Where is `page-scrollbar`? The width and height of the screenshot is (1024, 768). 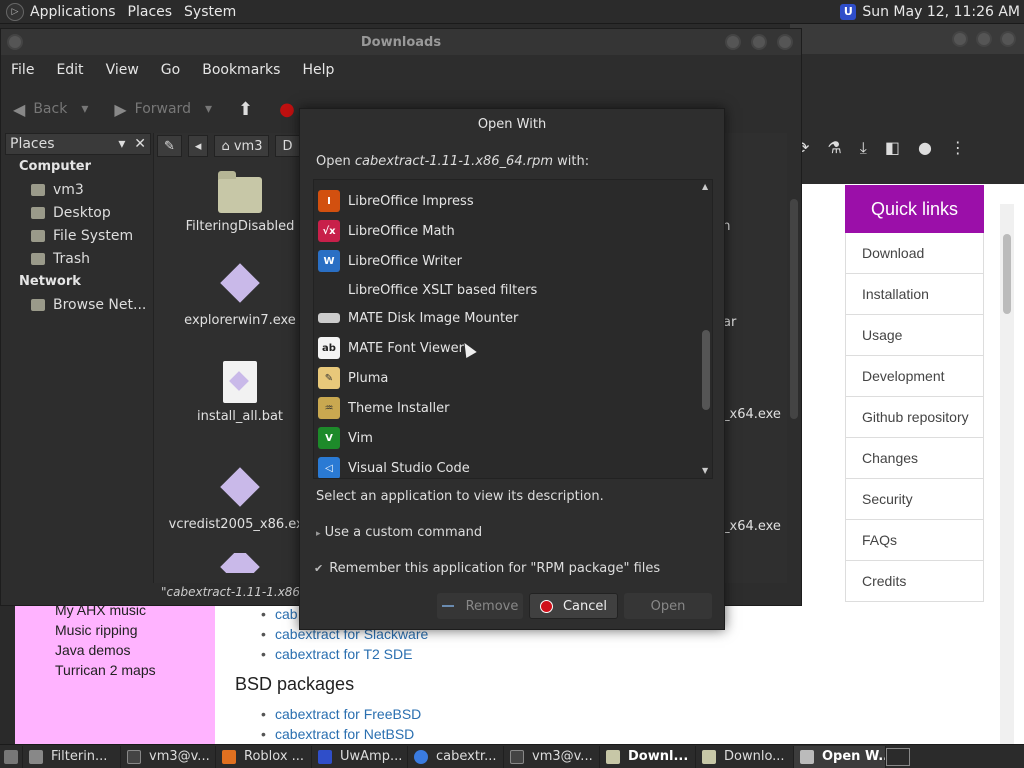
page-scrollbar is located at coordinates (1007, 474).